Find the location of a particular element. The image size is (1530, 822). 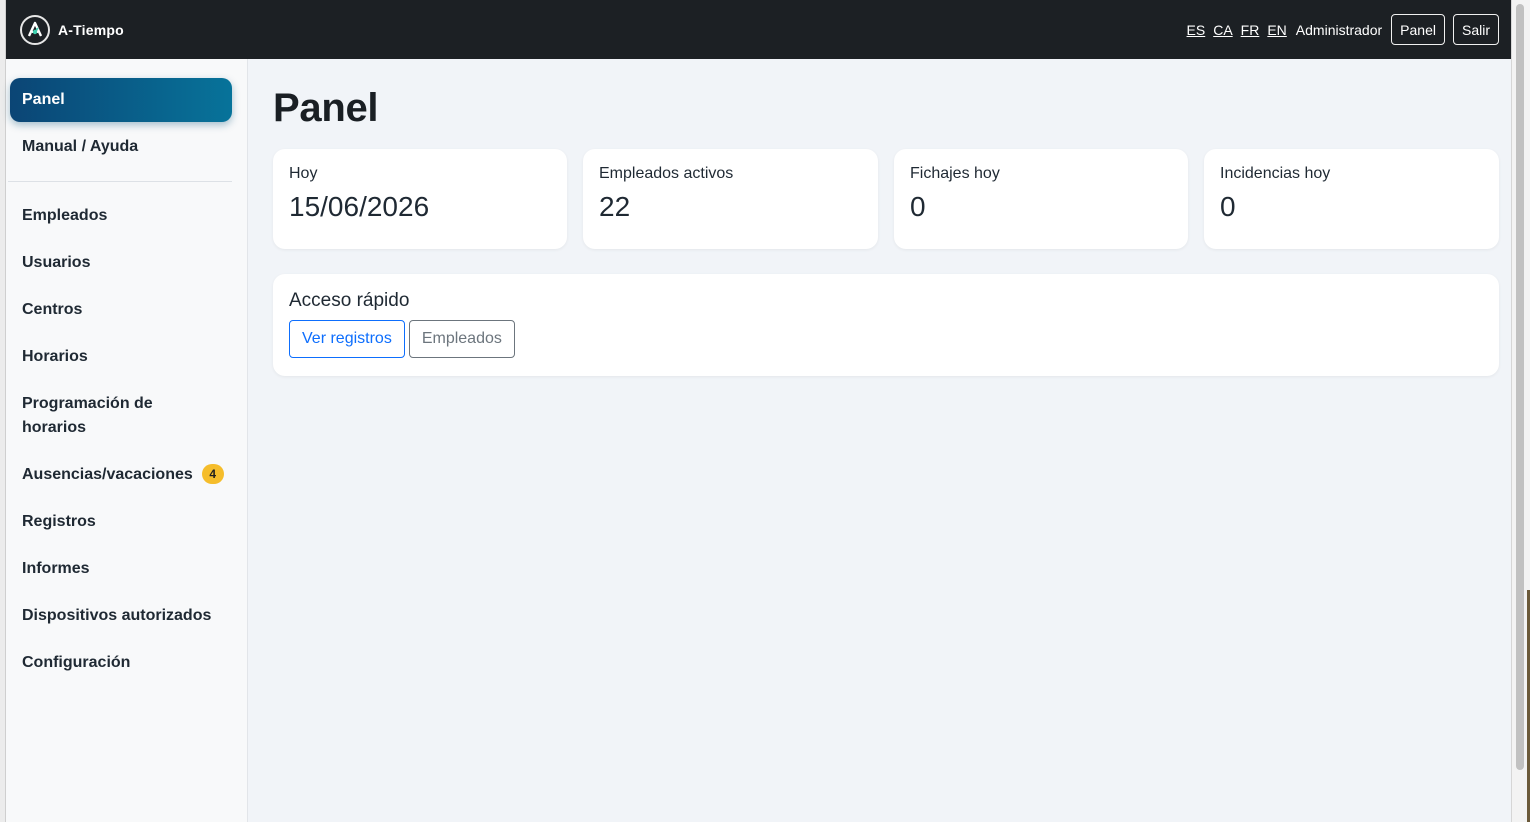

window-right-edge is located at coordinates (1520, 411).